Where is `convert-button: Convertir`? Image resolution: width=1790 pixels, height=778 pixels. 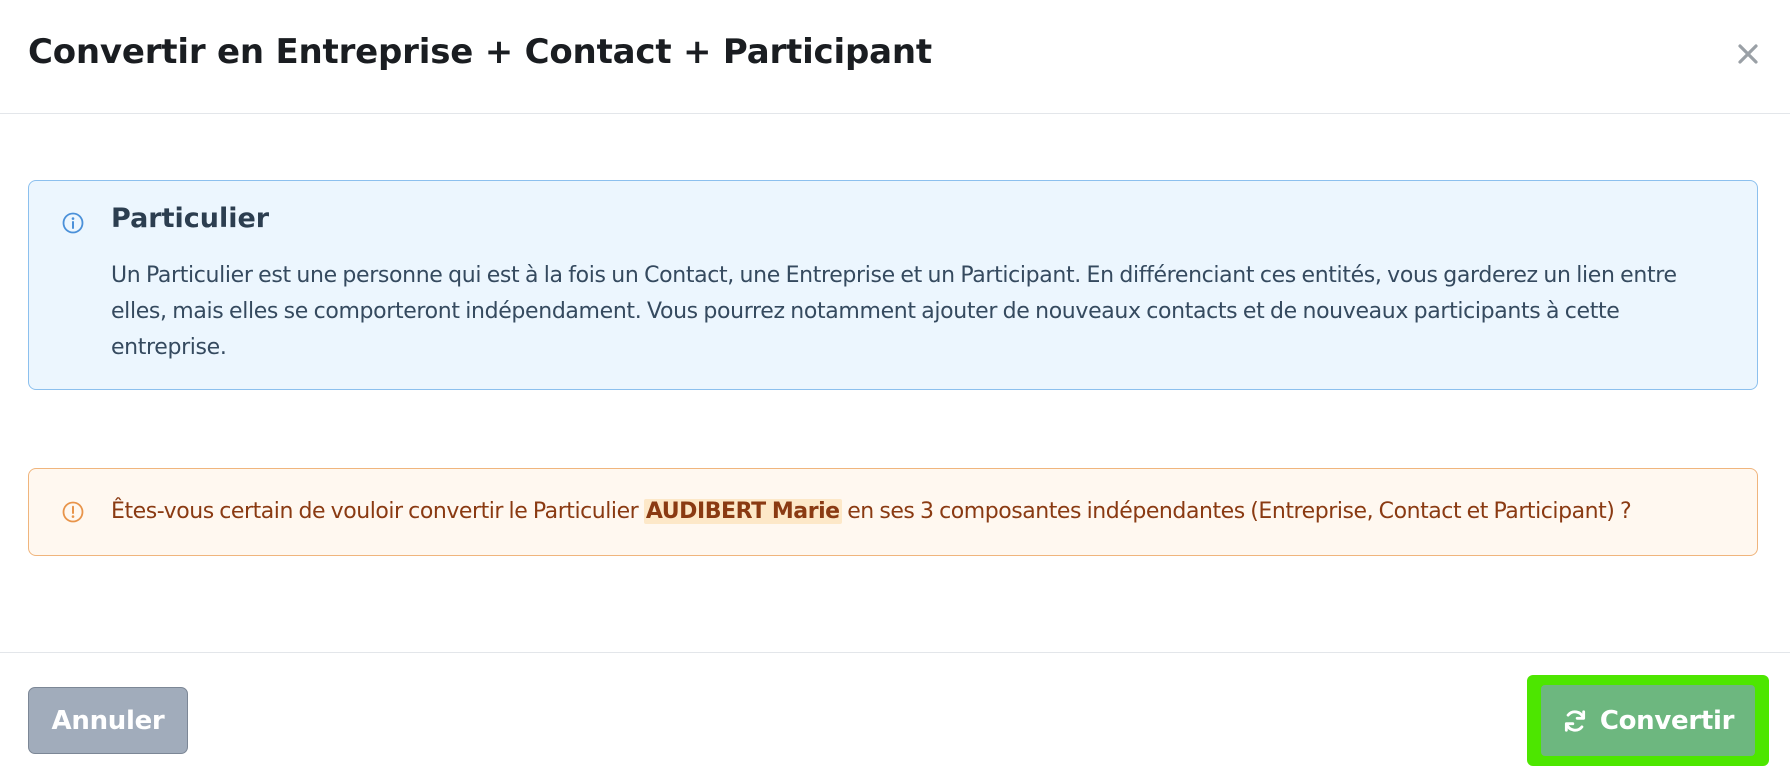 convert-button: Convertir is located at coordinates (1648, 720).